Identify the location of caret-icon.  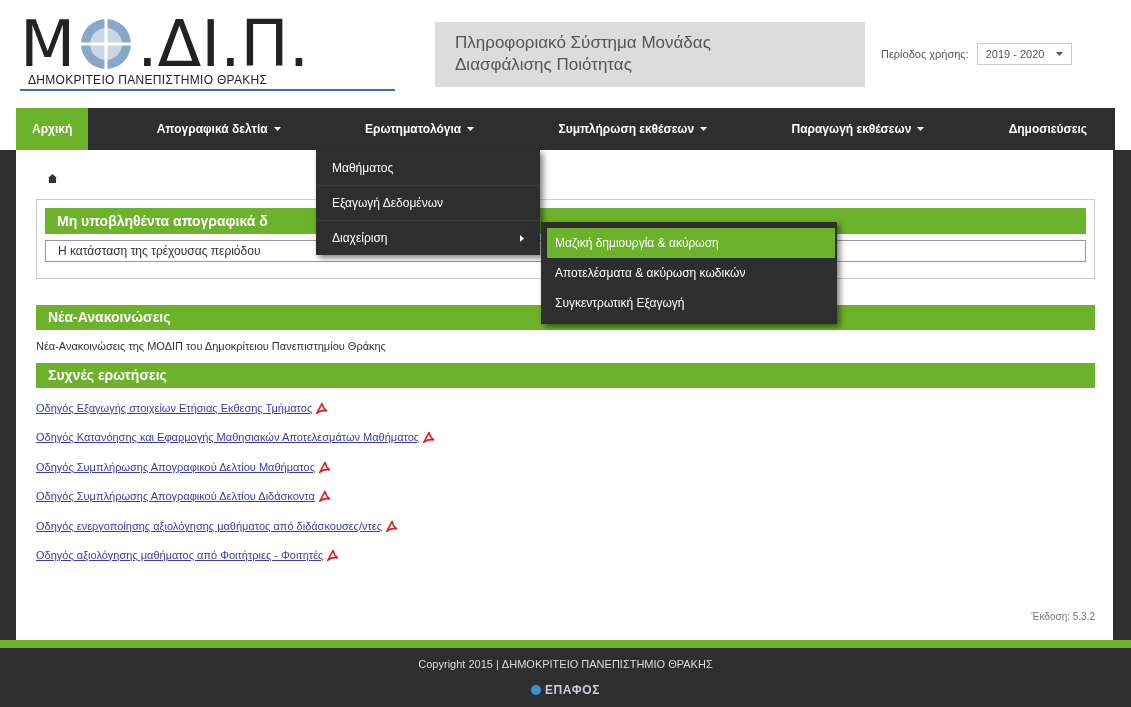
(1060, 54).